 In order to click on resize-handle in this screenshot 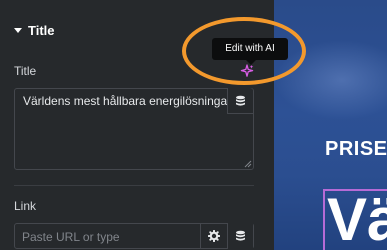, I will do `click(248, 164)`.